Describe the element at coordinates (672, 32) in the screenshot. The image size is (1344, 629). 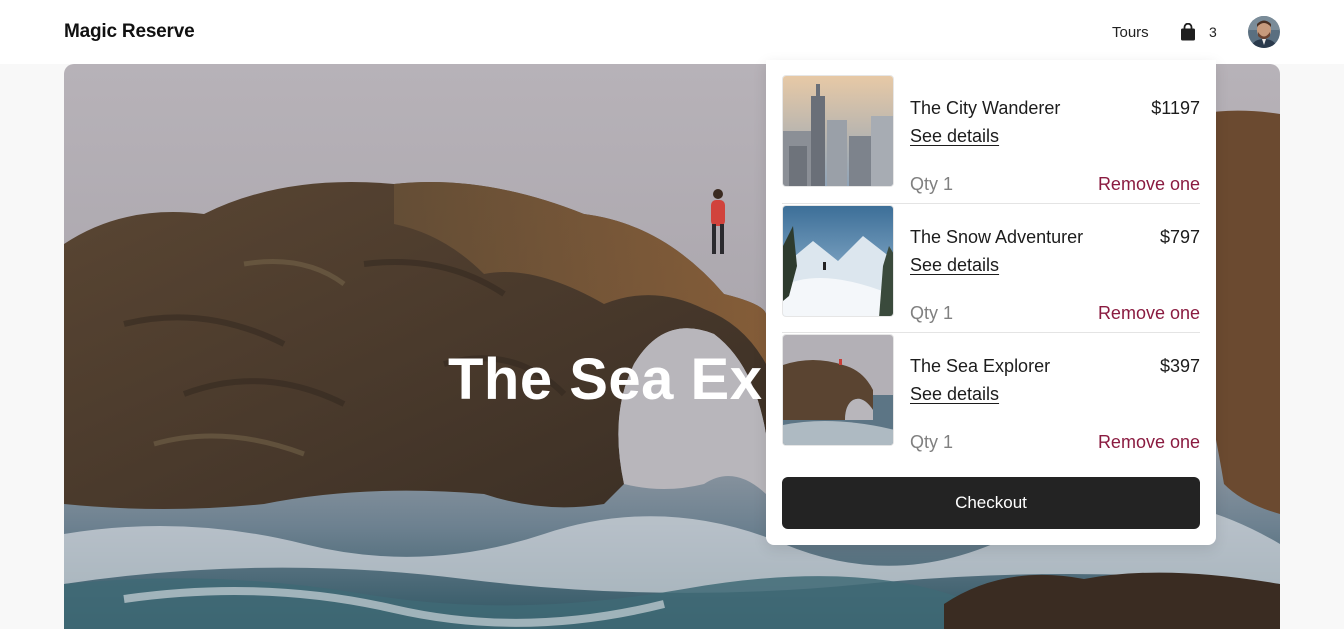
I see `top-navigation-bar: Magic Reserve Tours 3` at that location.